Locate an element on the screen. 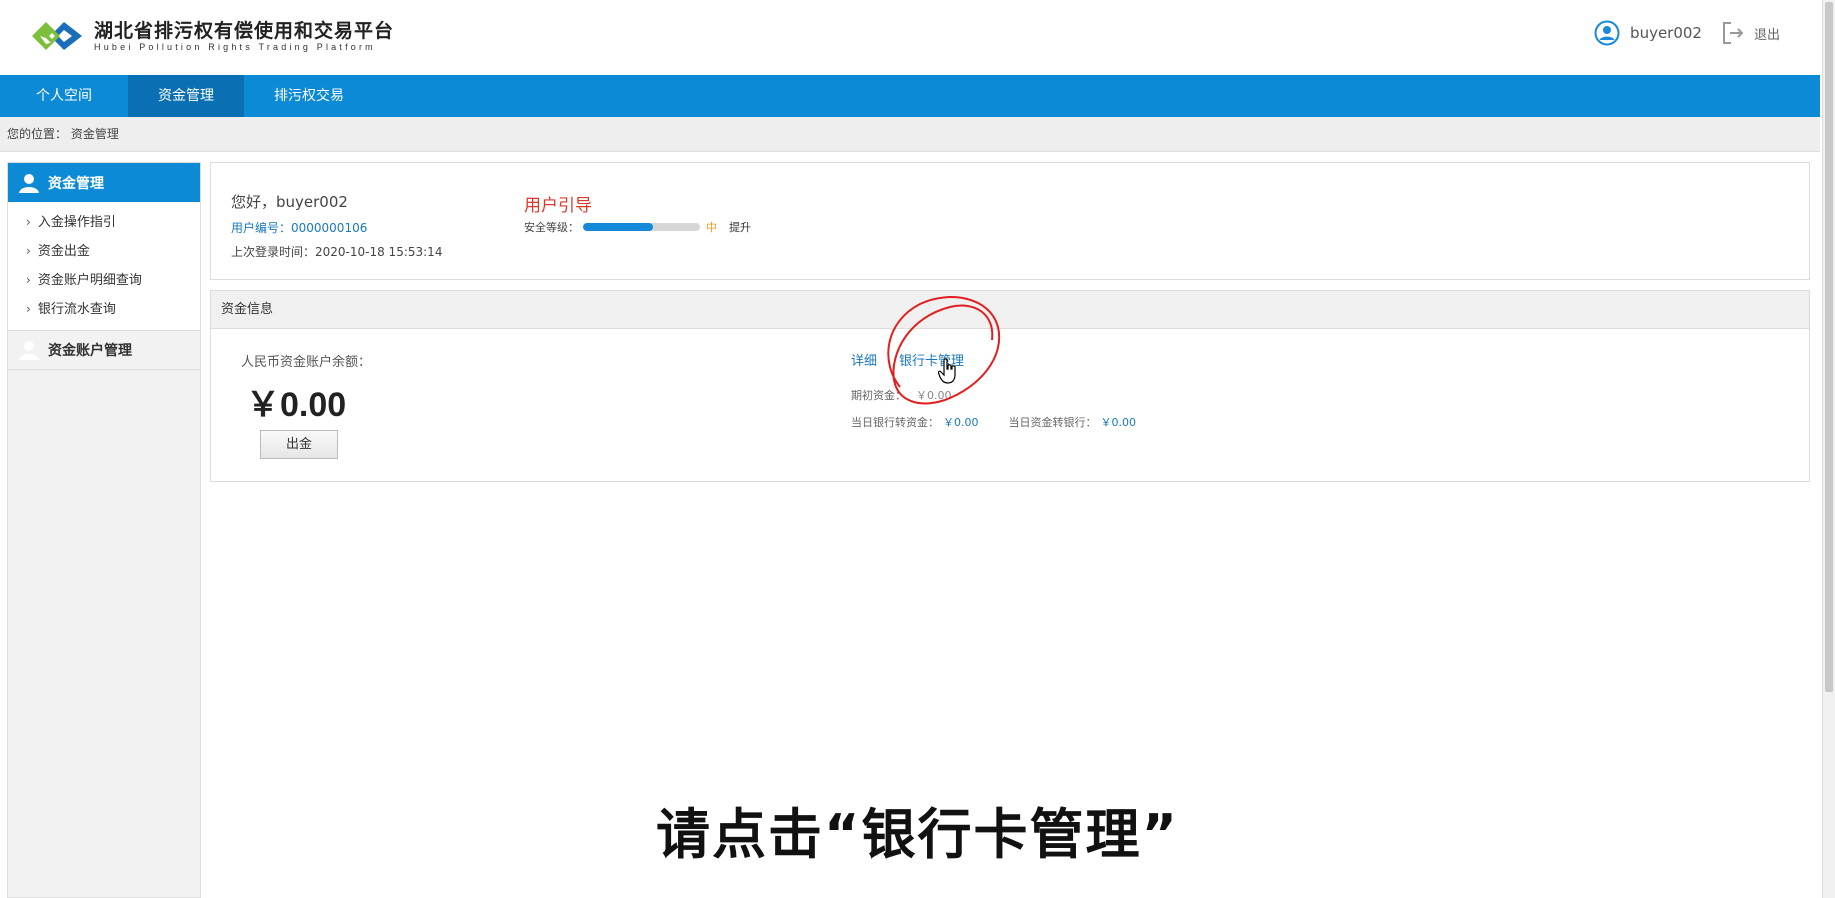 The image size is (1835, 898). hand-cursor-icon is located at coordinates (947, 371).